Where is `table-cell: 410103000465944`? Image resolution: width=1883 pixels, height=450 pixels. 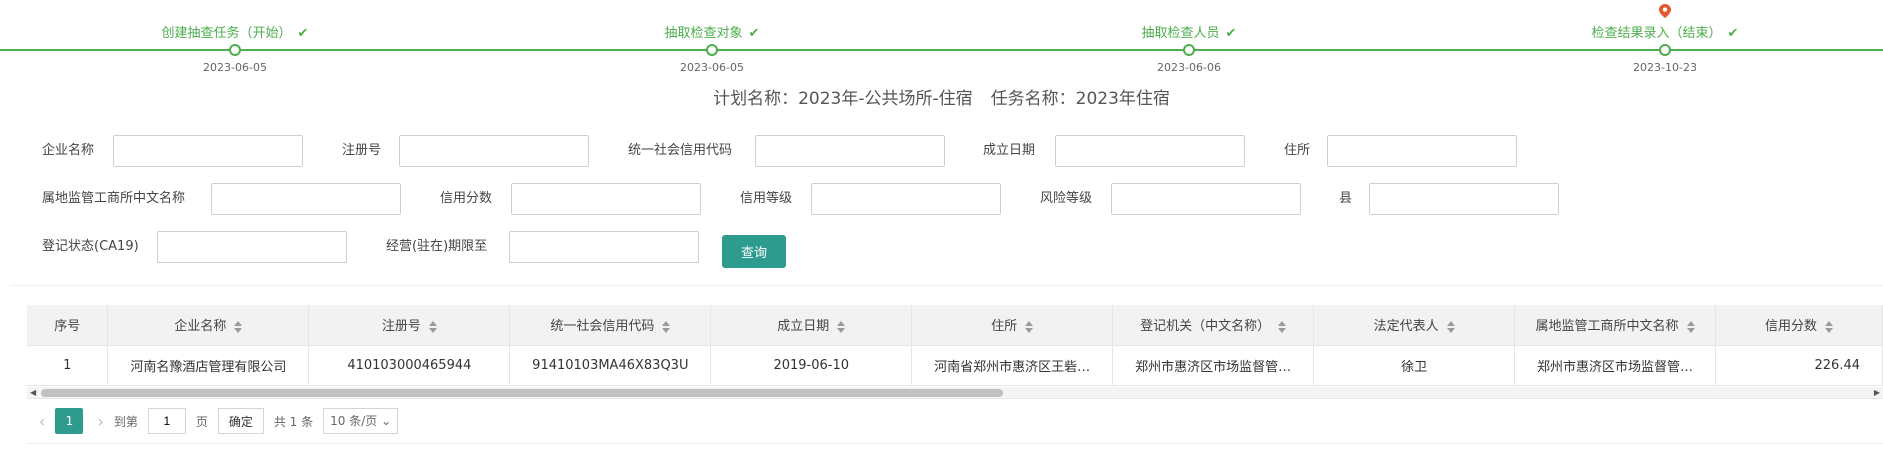 table-cell: 410103000465944 is located at coordinates (409, 365).